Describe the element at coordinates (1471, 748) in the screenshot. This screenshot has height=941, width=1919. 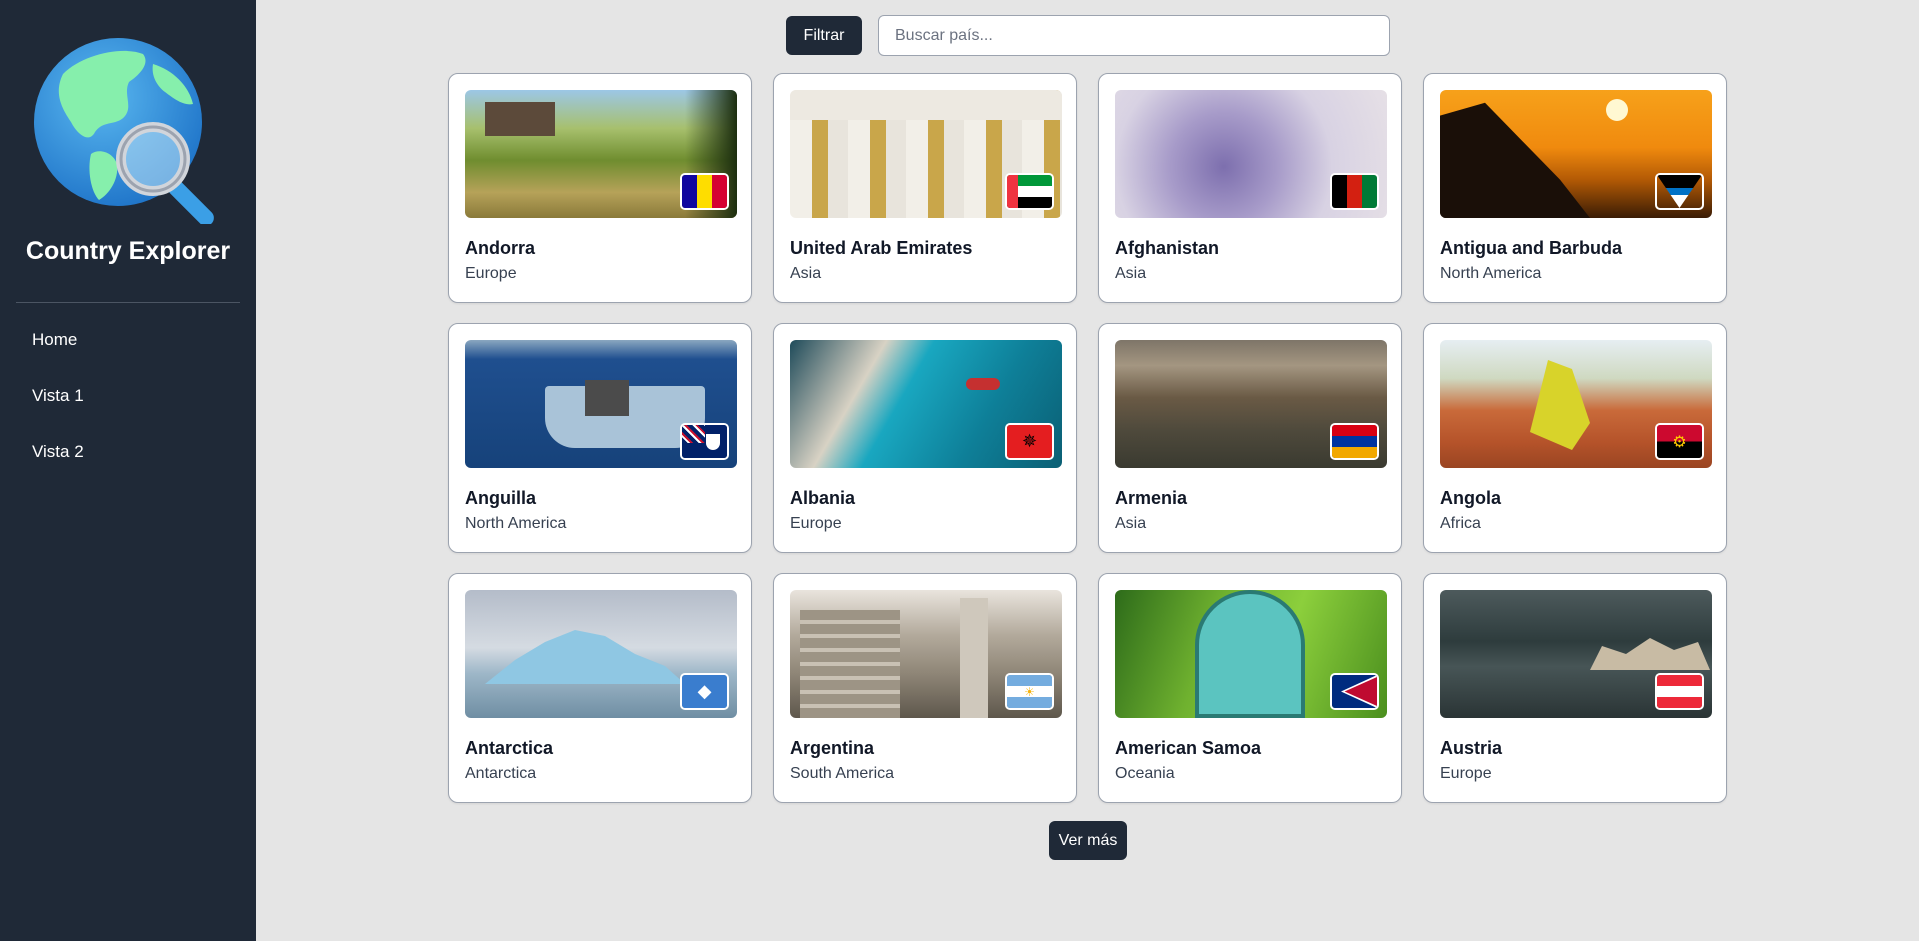
I see `country-name: Austria` at that location.